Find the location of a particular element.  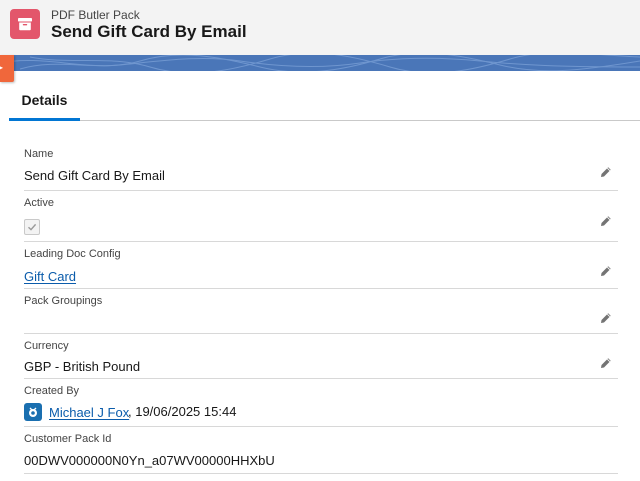

header-banner is located at coordinates (320, 63).